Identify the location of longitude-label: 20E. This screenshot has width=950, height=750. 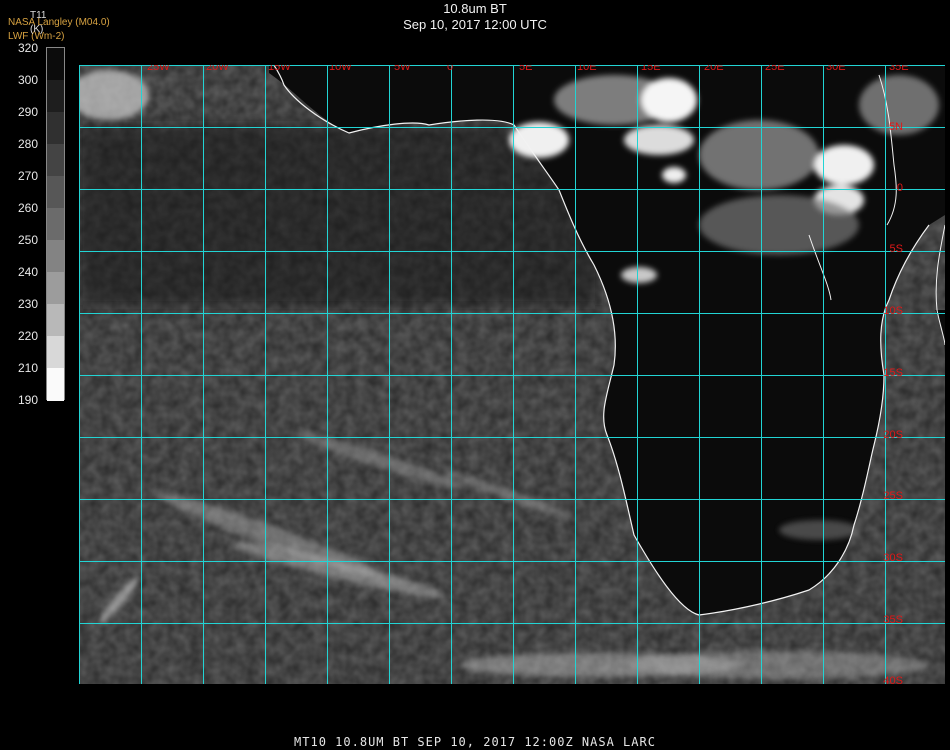
(714, 69).